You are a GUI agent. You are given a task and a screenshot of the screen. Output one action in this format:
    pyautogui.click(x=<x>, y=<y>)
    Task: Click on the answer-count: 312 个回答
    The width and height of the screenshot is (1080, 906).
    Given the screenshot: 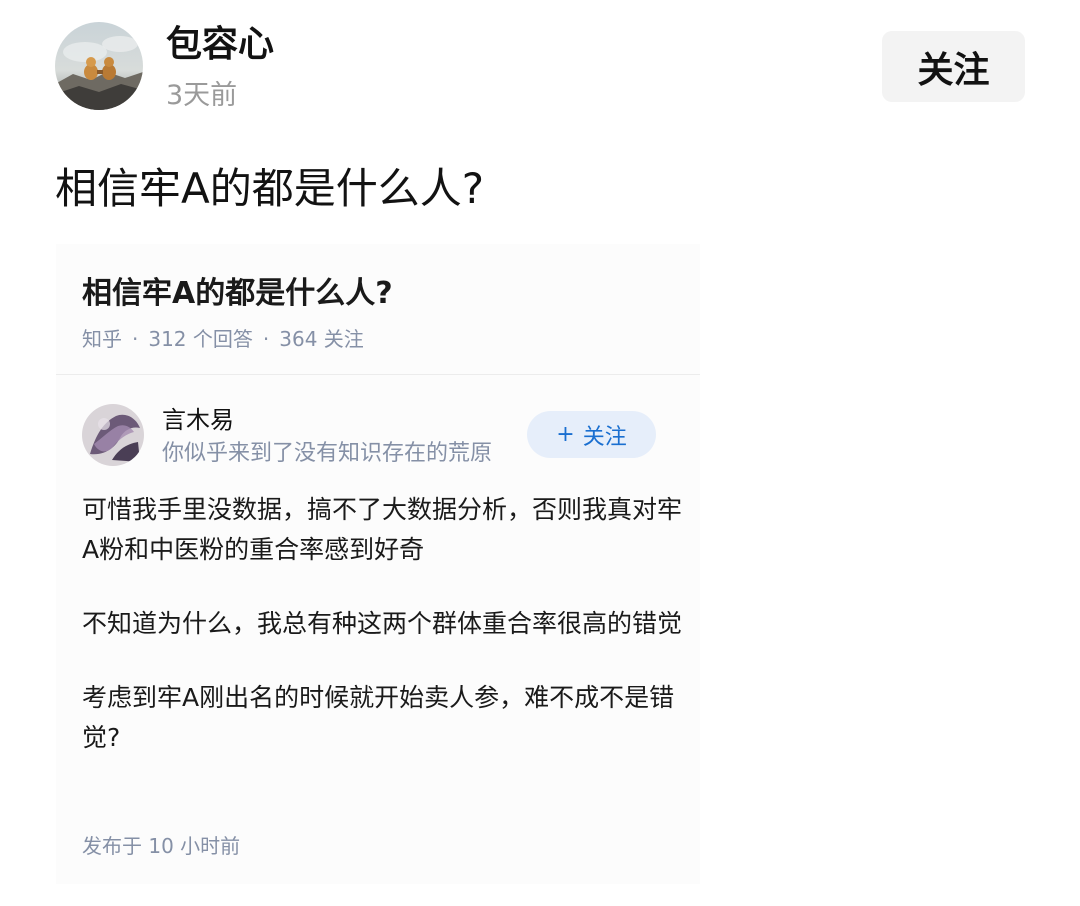 What is the action you would take?
    pyautogui.click(x=200, y=339)
    